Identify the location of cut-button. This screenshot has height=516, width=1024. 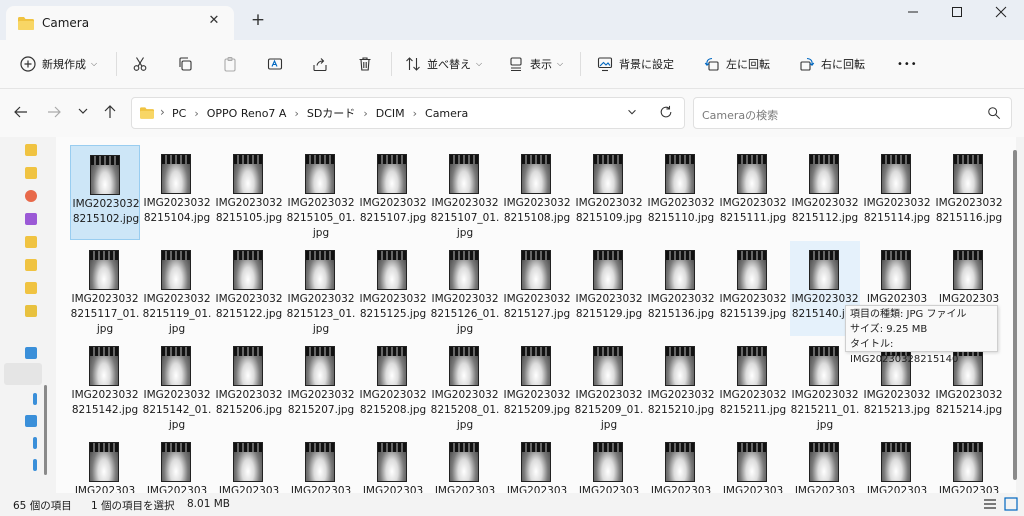
(143, 64).